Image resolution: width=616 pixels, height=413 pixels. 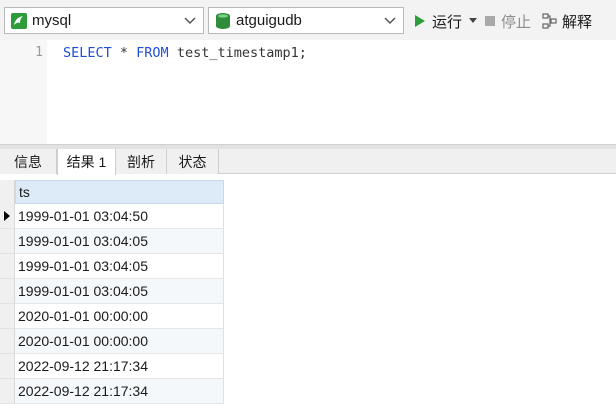 I want to click on tab-status-label: 状态, so click(x=192, y=161).